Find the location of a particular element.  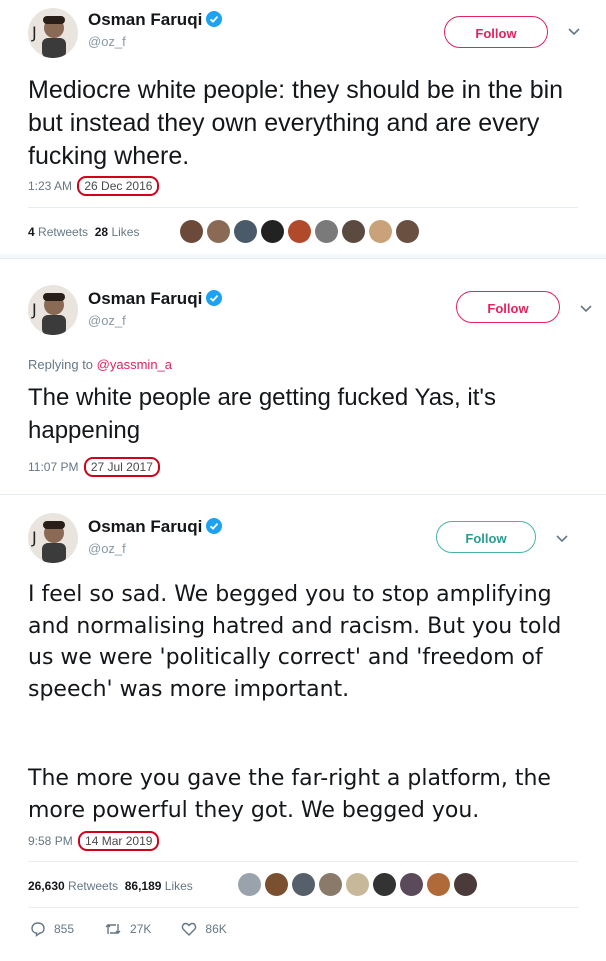

action-bar: 855 27K 86K is located at coordinates (143, 929).